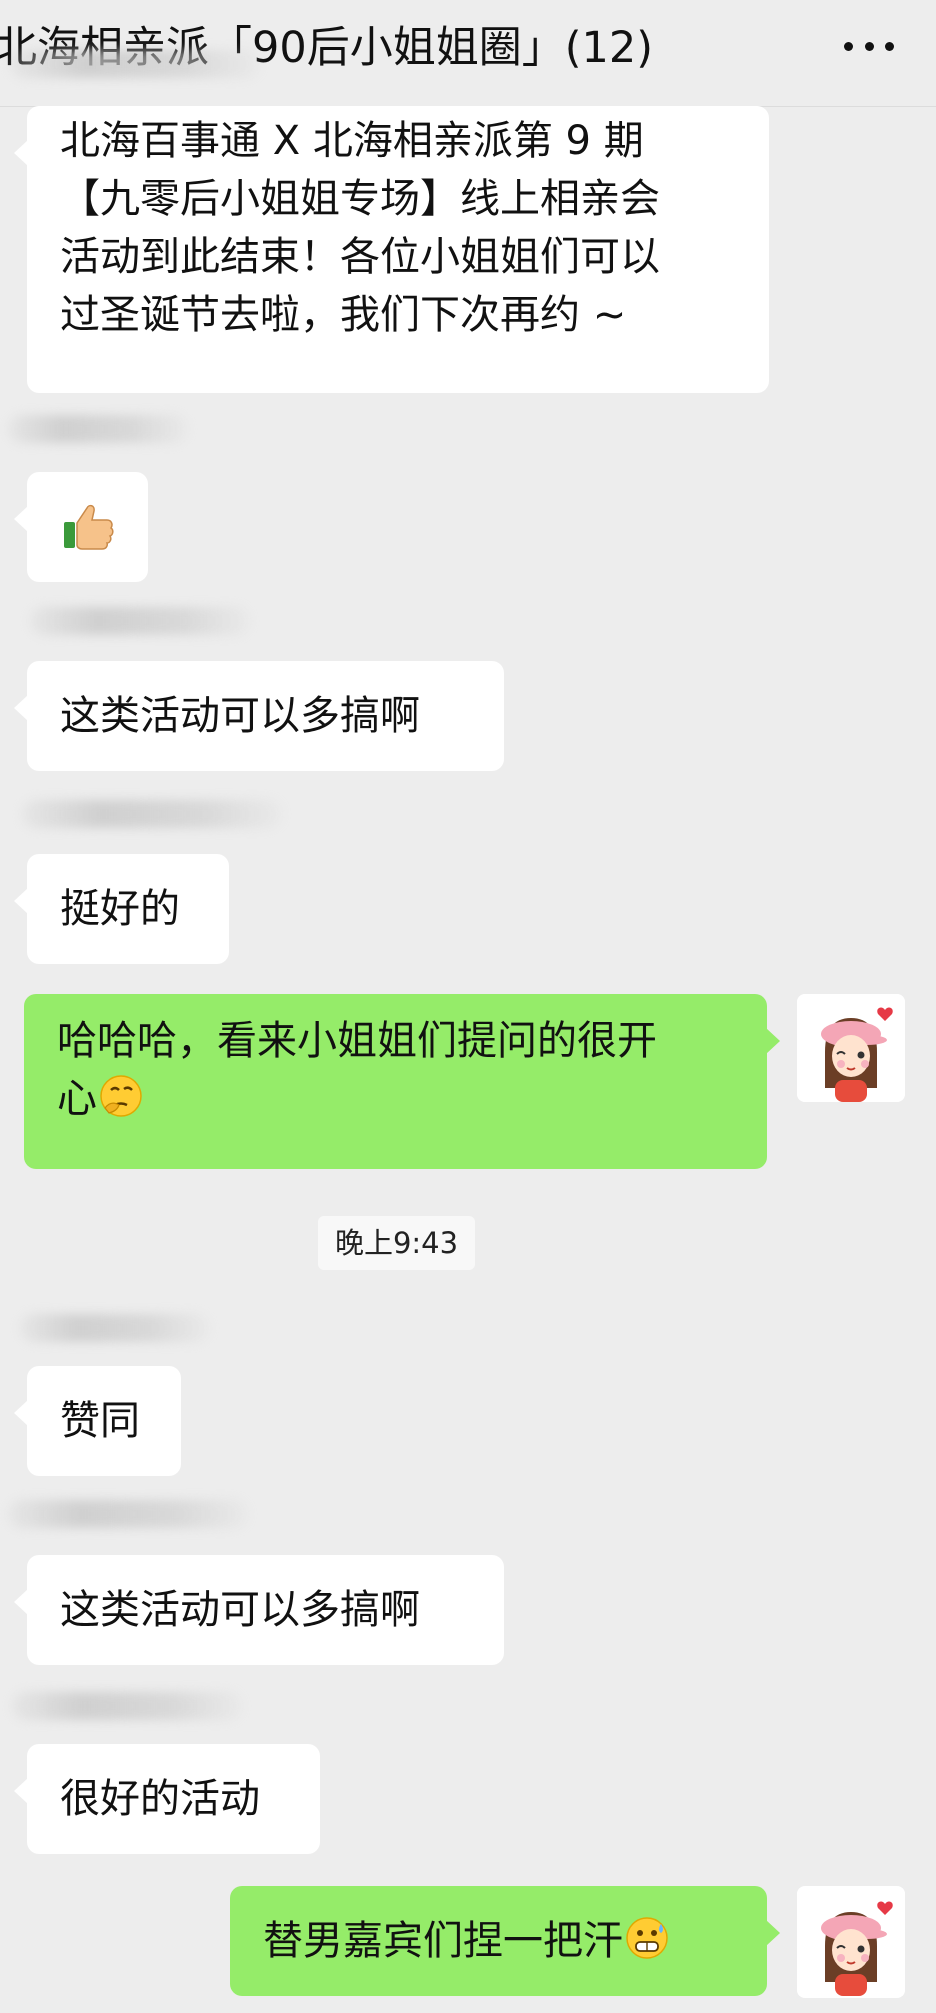  I want to click on message-line: 哈哈哈，看来小姐姐们提问的很开, so click(357, 1041).